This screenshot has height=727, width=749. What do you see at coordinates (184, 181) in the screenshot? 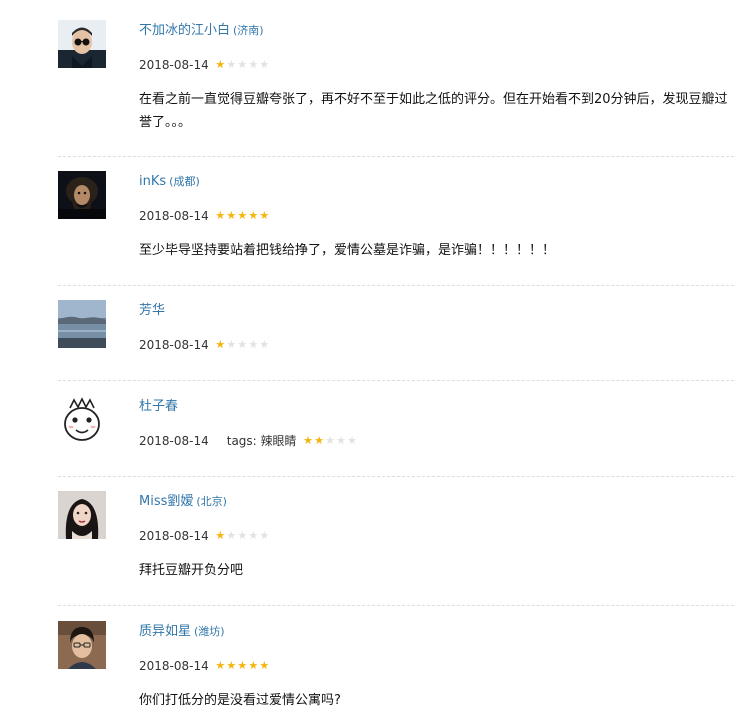
I see `user-location: (成都)` at bounding box center [184, 181].